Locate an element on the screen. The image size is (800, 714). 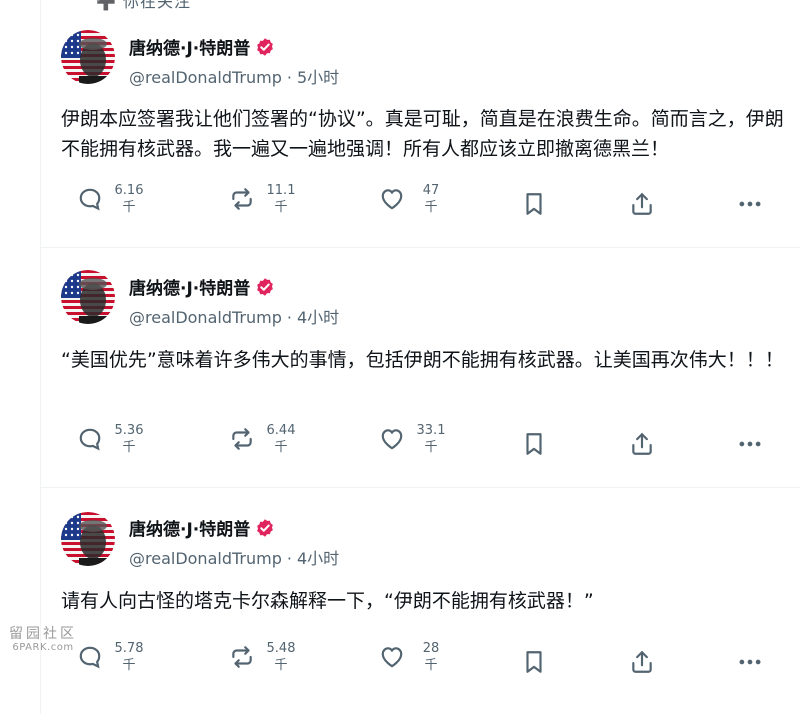
post-text: “美国优先”意味着许多伟大的事情，包括伊朗不能拥有核武器。让美国再次伟大！！！ is located at coordinates (422, 360).